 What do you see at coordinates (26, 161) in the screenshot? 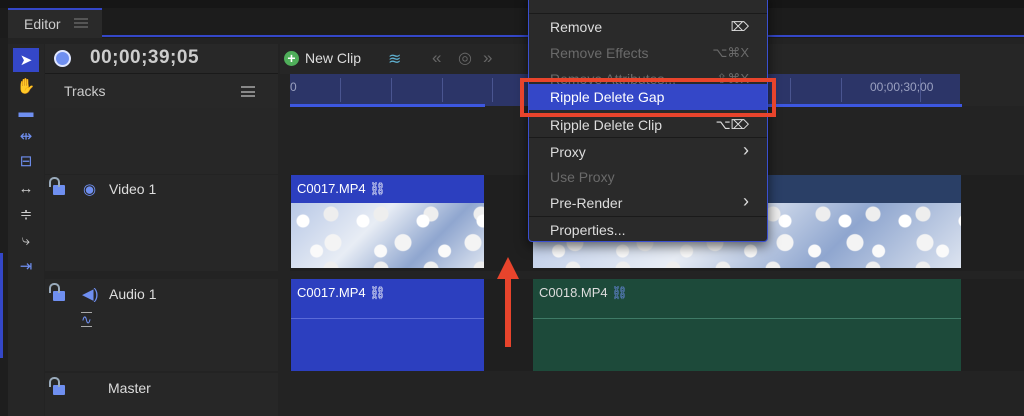
I see `slip-tool-icon: ⊟` at bounding box center [26, 161].